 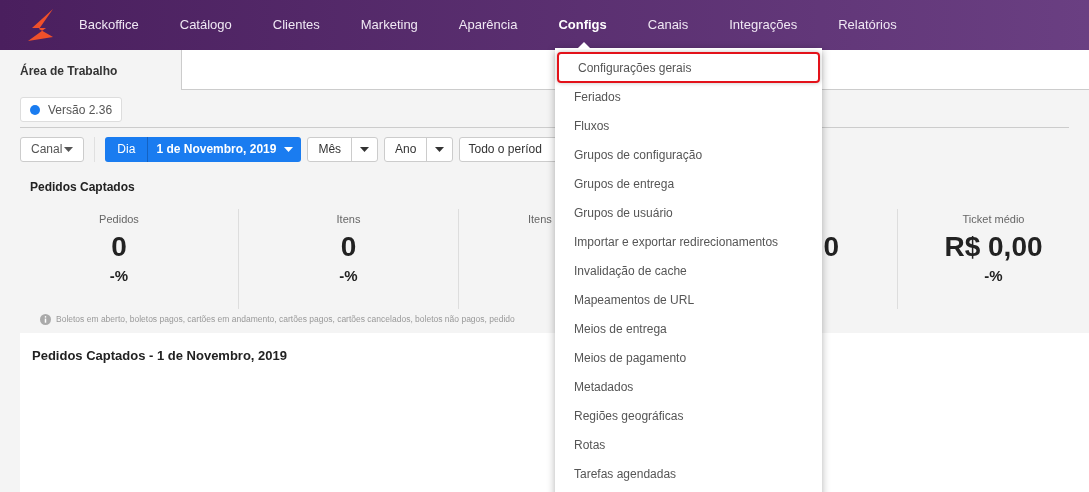 I want to click on menu-item: Configurações gerais, so click(x=688, y=67).